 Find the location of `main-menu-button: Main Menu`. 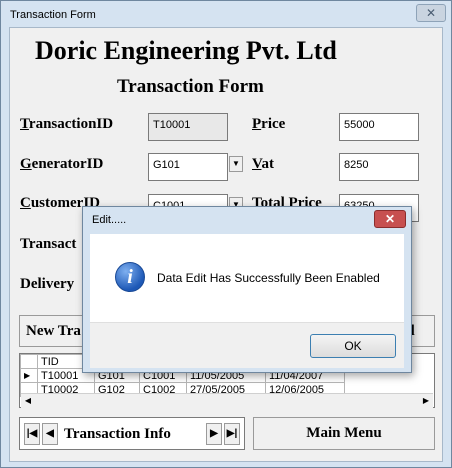

main-menu-button: Main Menu is located at coordinates (344, 433).